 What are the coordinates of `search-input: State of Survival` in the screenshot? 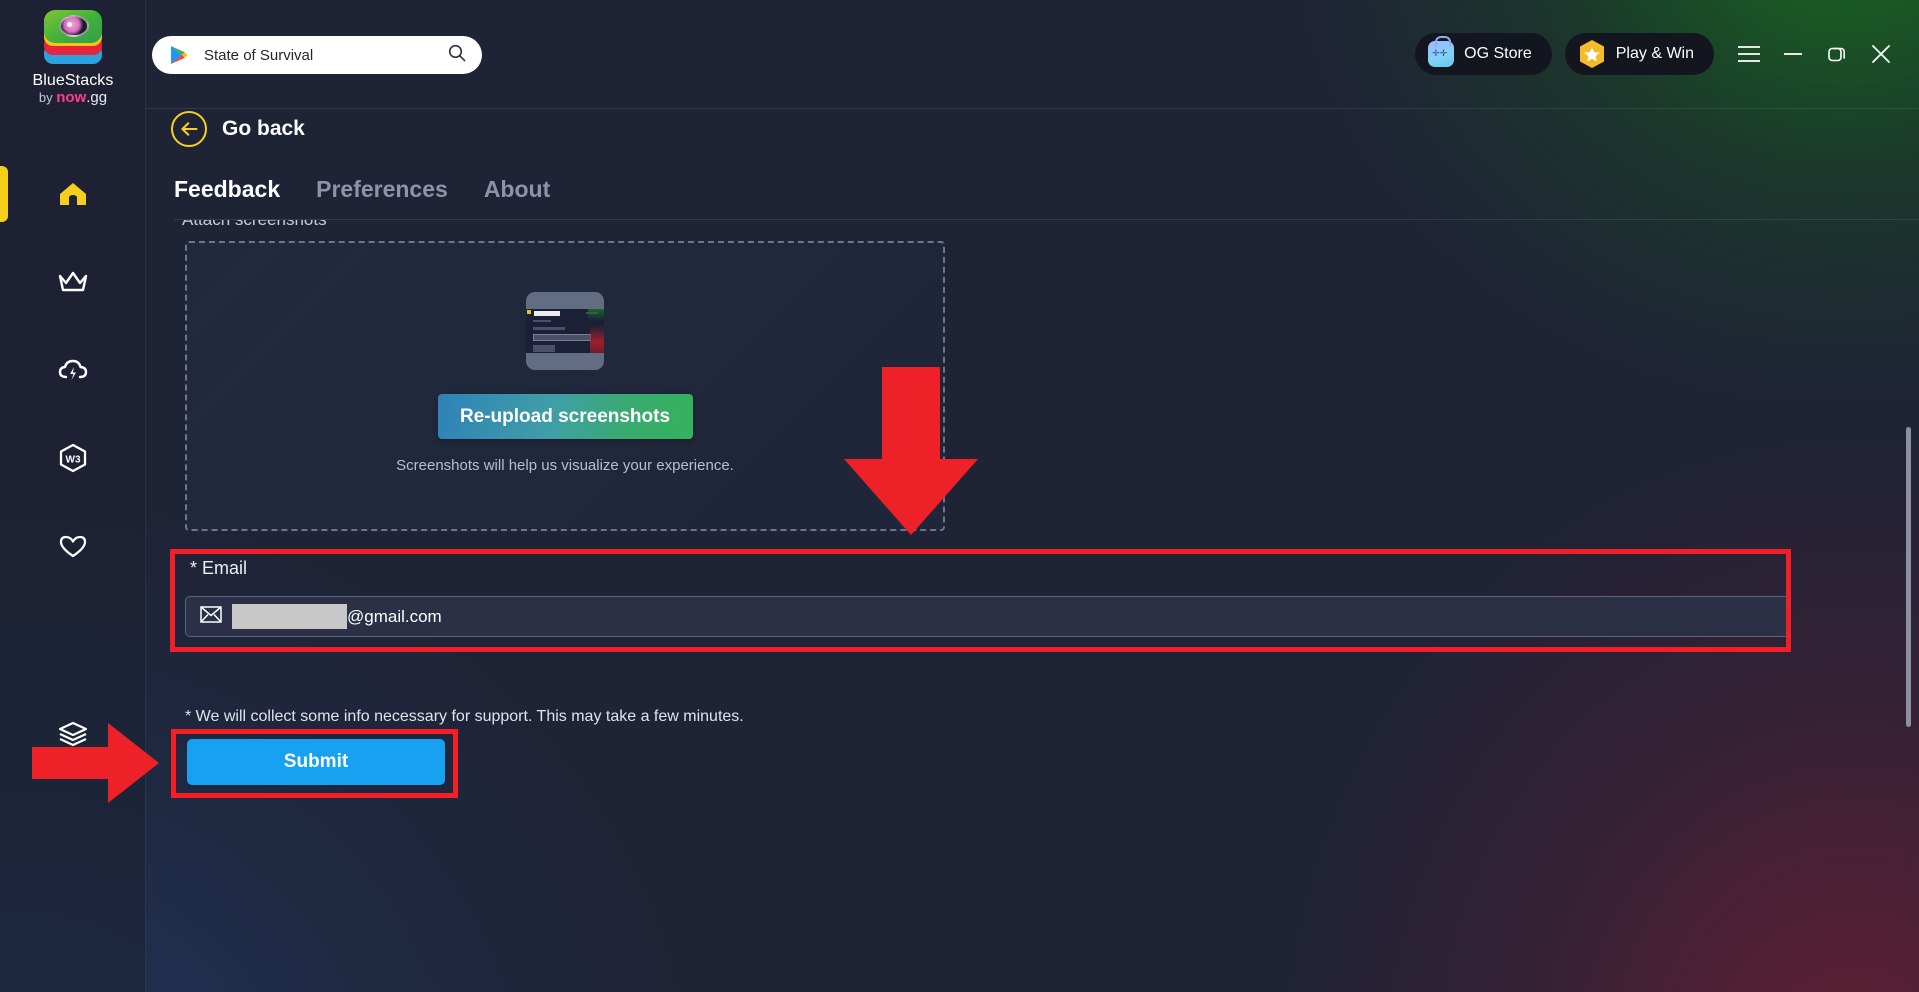 It's located at (326, 55).